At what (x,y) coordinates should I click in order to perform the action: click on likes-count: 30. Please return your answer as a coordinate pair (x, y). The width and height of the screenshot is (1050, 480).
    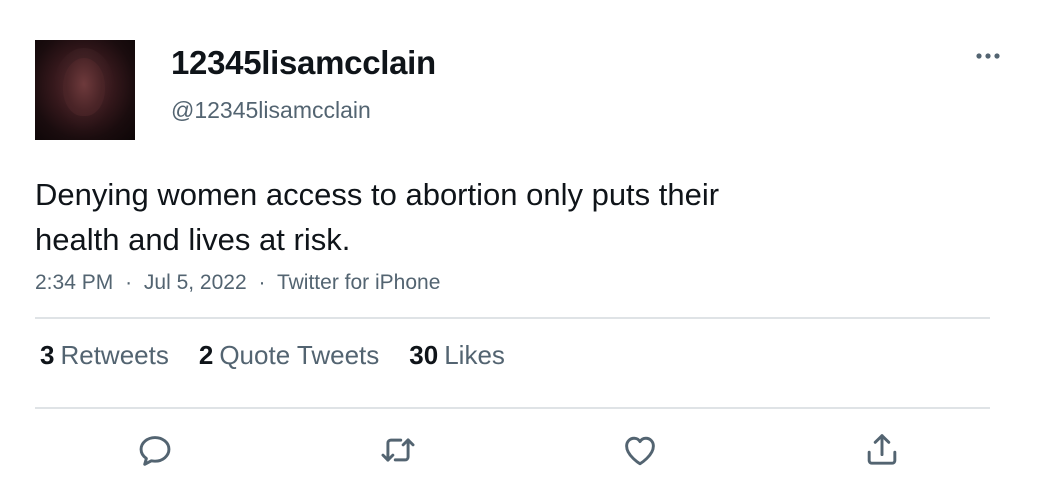
    Looking at the image, I should click on (424, 355).